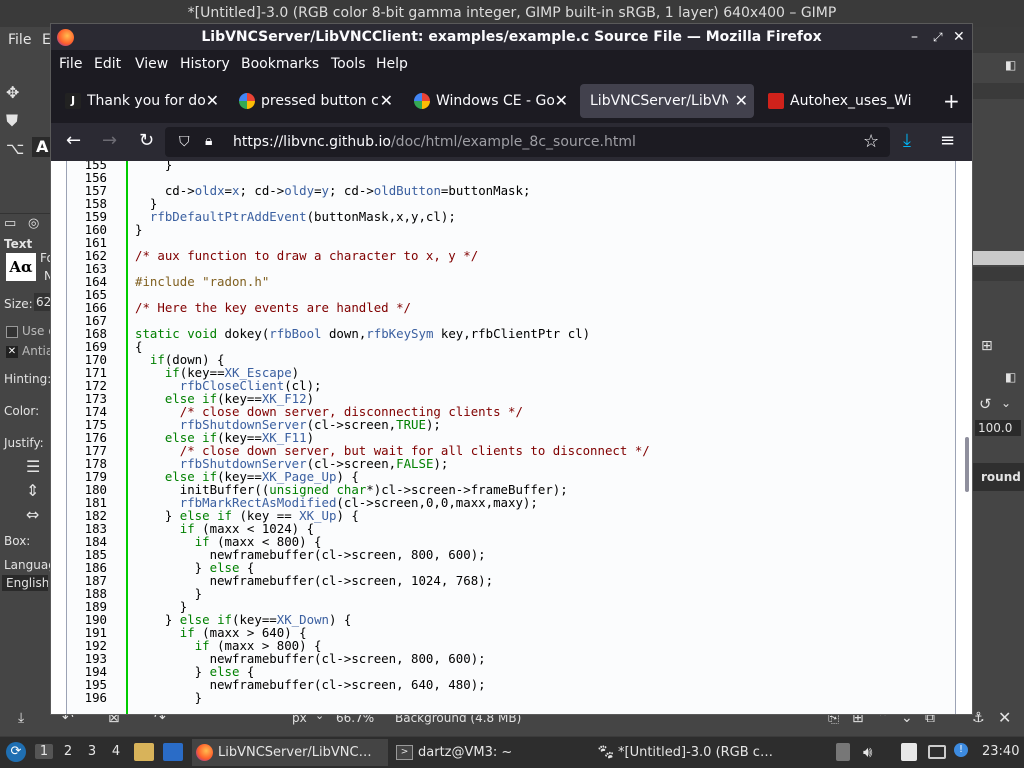  Describe the element at coordinates (68, 751) in the screenshot. I see `workspace-2: 2` at that location.